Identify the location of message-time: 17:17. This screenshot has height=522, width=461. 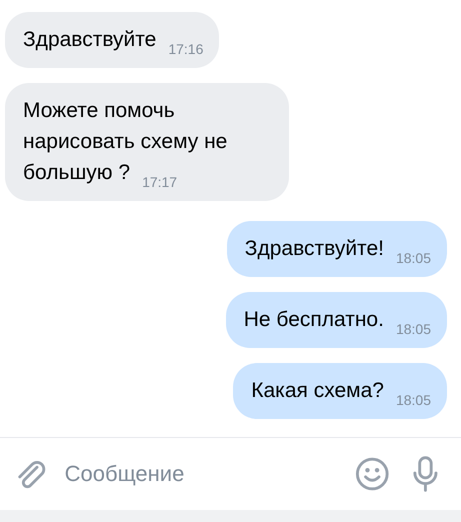
(160, 182).